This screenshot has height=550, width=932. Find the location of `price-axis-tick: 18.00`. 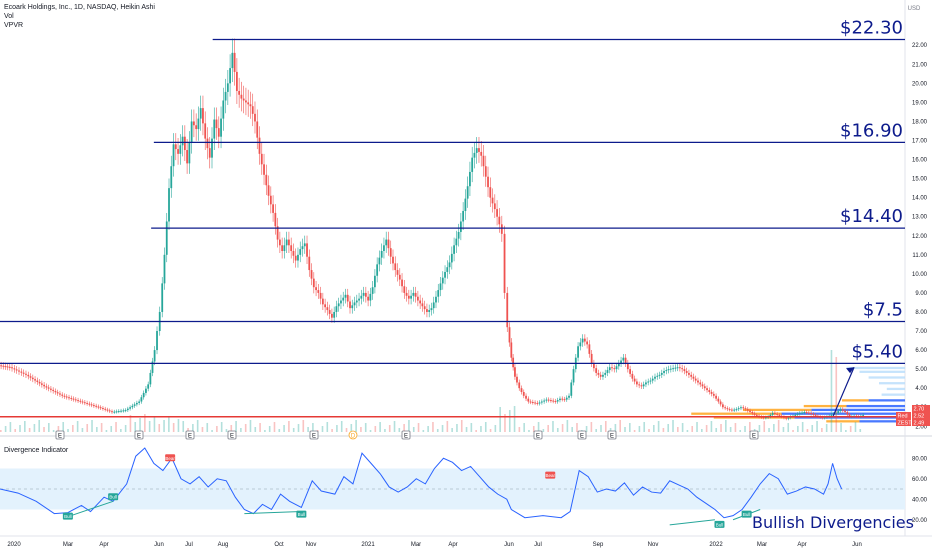

price-axis-tick: 18.00 is located at coordinates (920, 122).